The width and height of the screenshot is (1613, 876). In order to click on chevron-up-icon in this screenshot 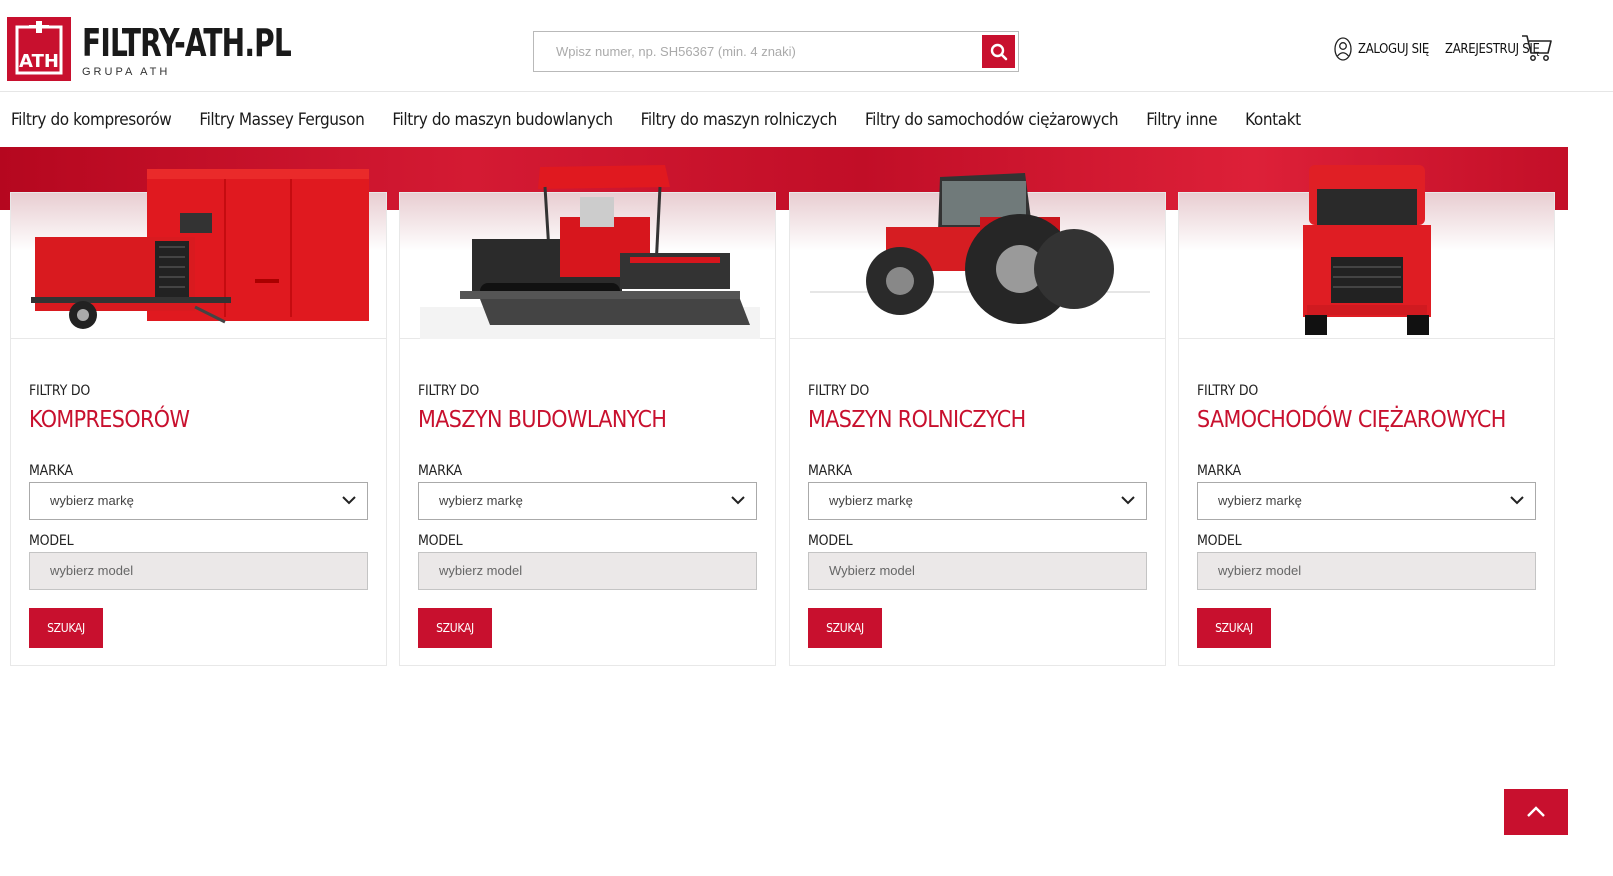, I will do `click(1536, 811)`.